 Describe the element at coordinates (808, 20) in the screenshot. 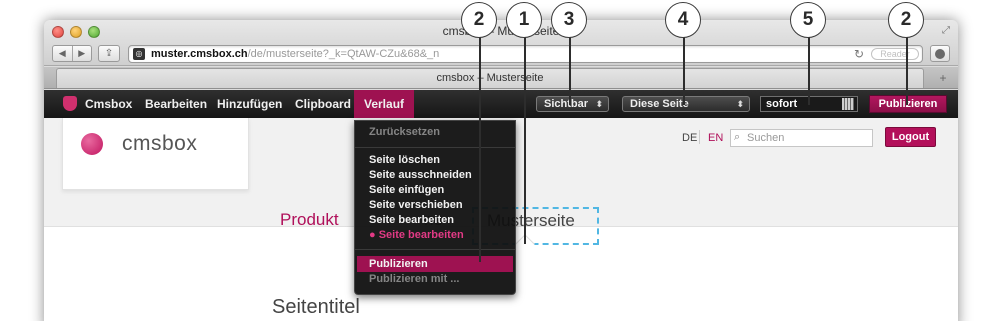

I see `callout-badge-5: 5` at that location.